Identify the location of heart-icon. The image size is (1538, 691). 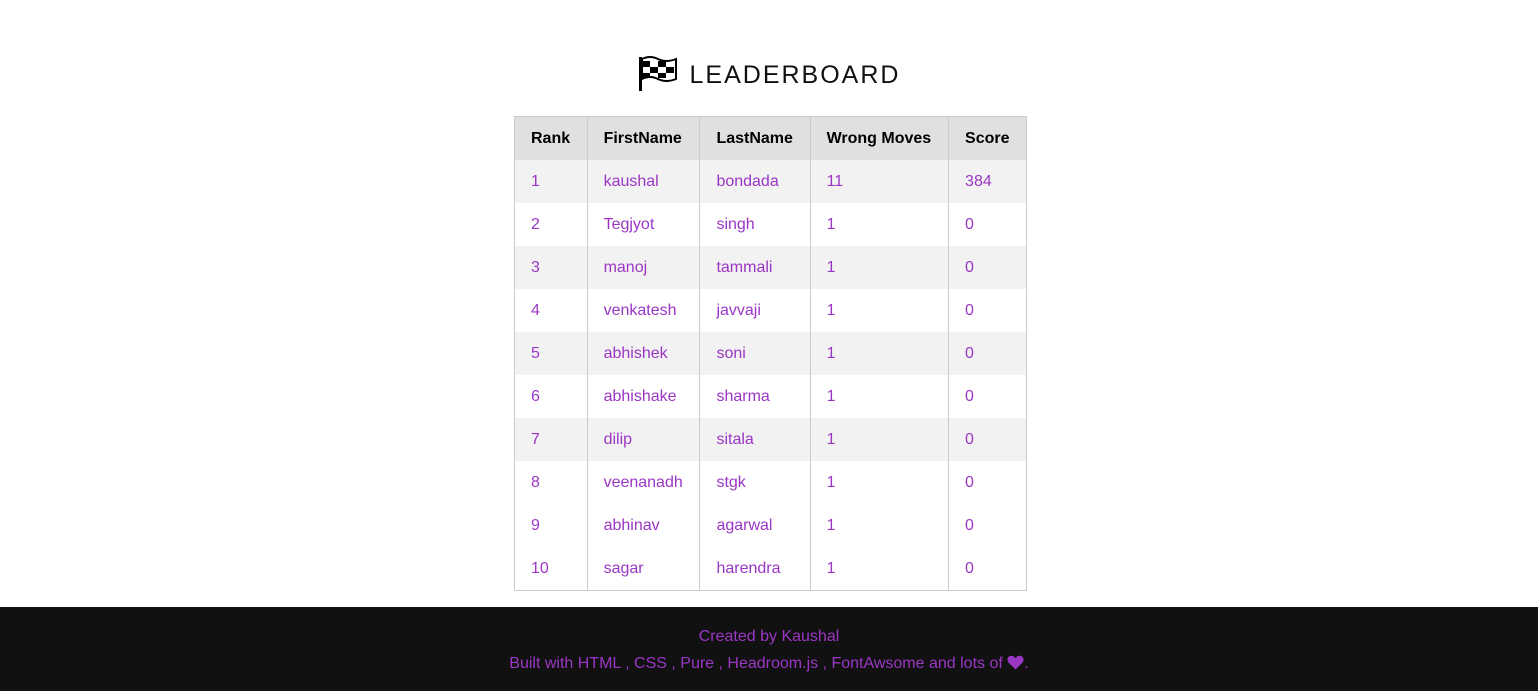
(1015, 662).